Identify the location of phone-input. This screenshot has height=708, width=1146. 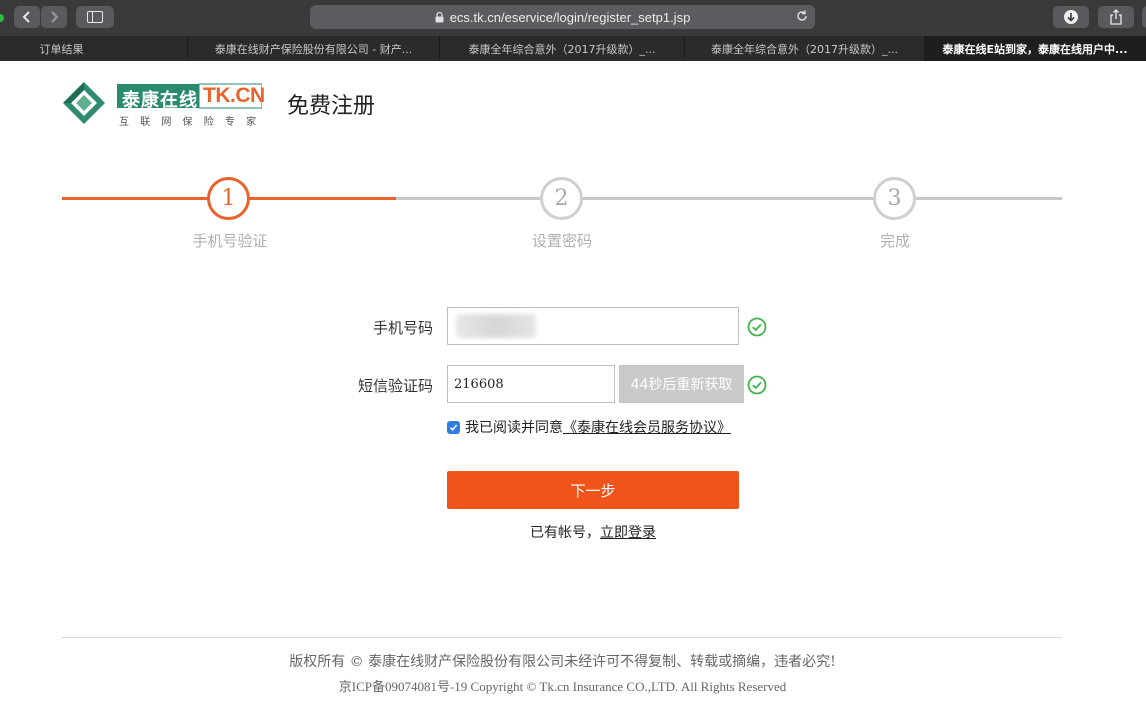
(593, 326).